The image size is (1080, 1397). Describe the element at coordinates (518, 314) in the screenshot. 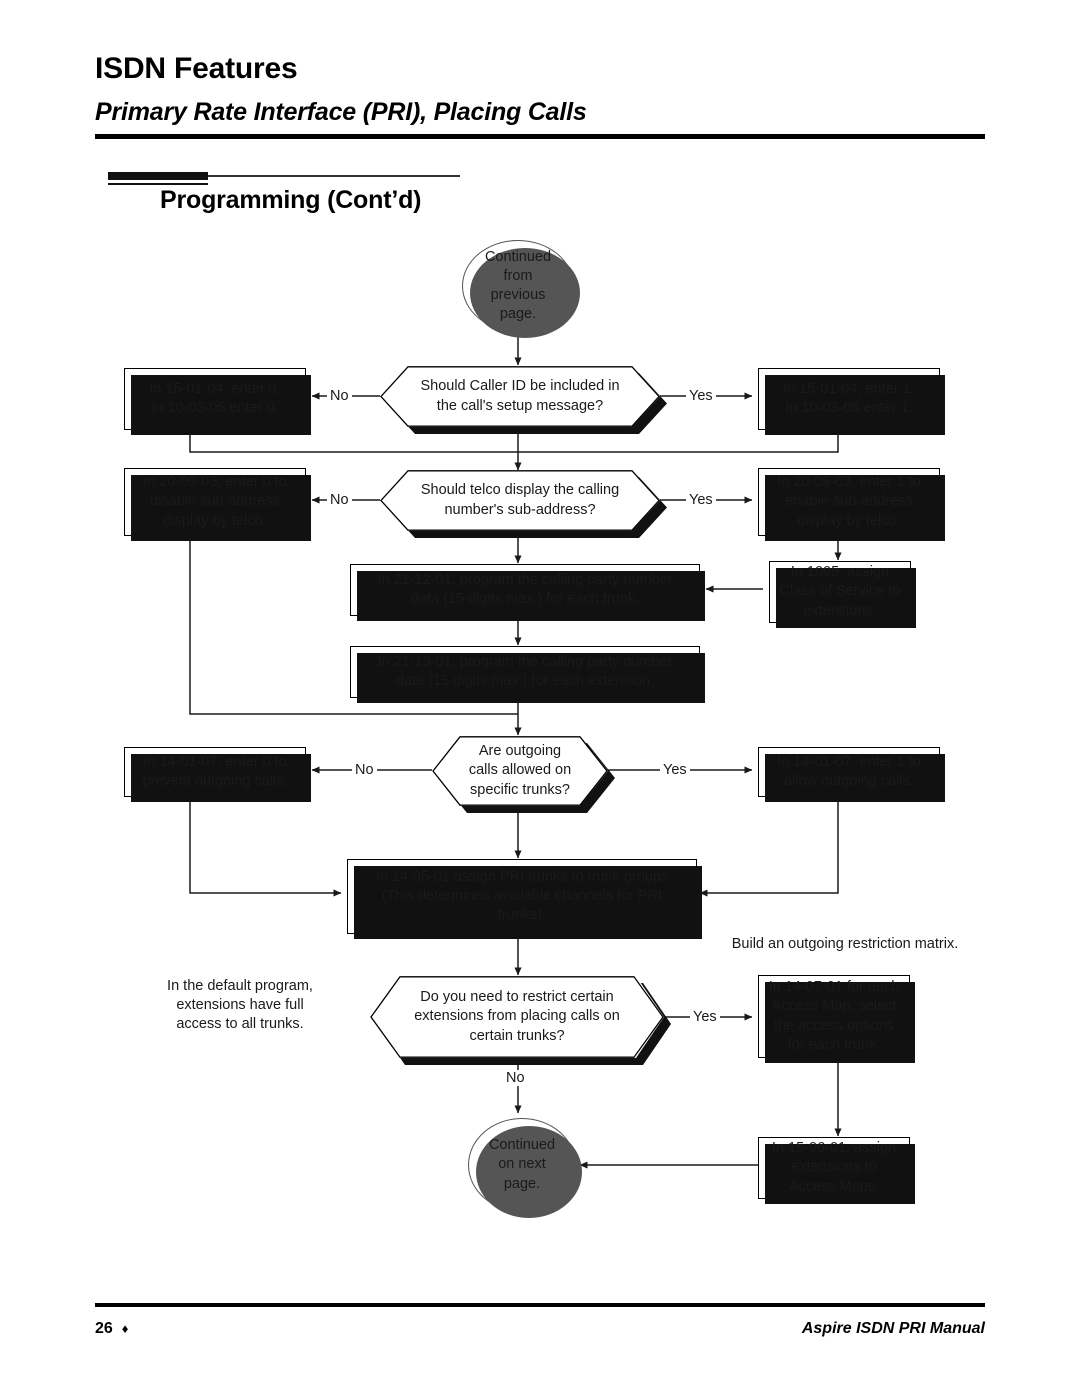

I see `start-line-4: page.` at that location.